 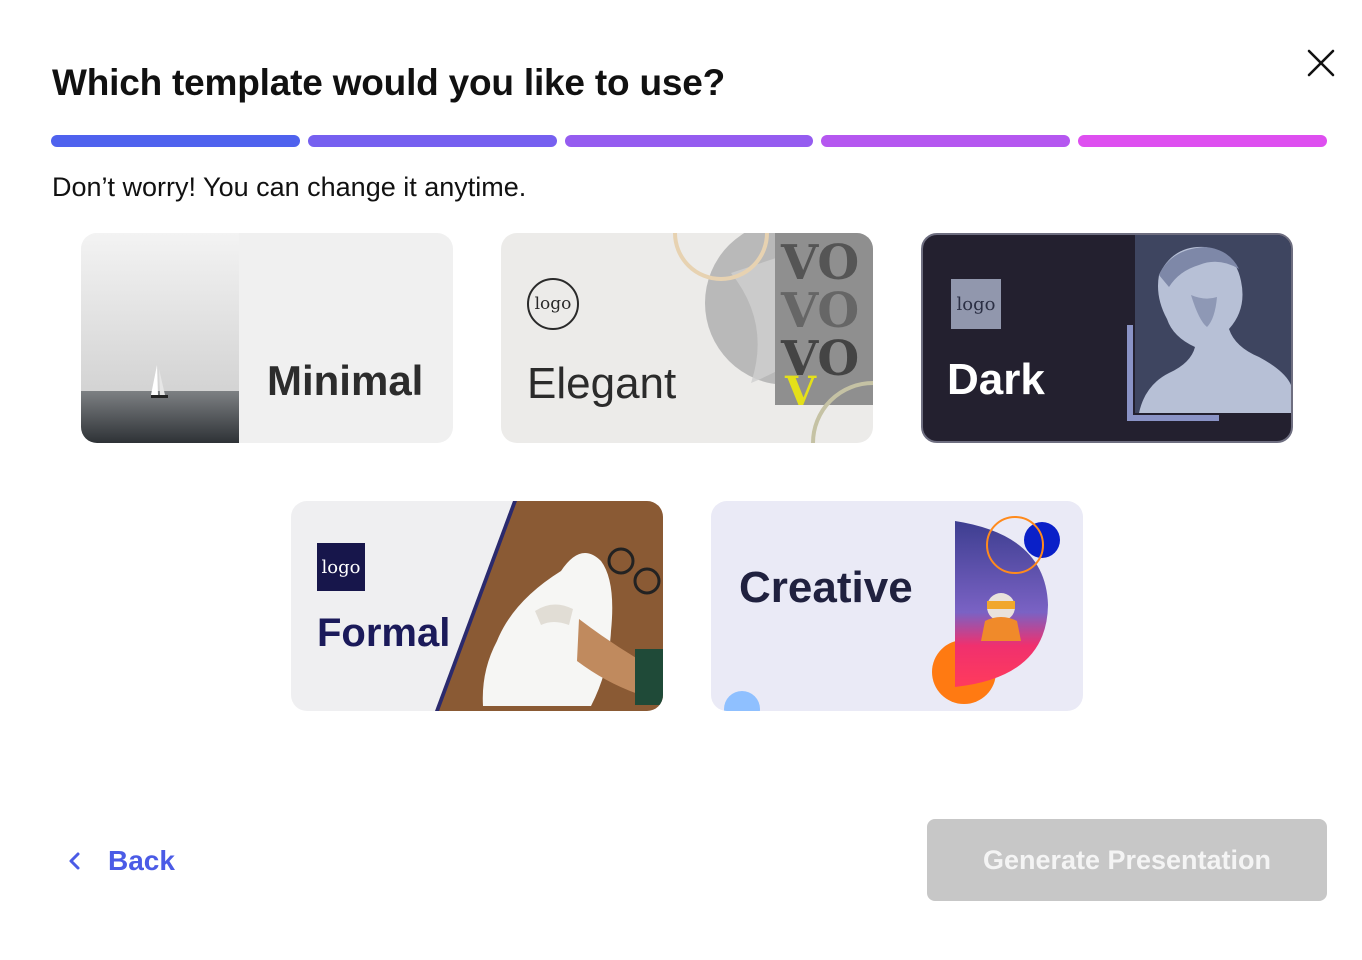 What do you see at coordinates (602, 383) in the screenshot?
I see `template-label-elegant: Elegant` at bounding box center [602, 383].